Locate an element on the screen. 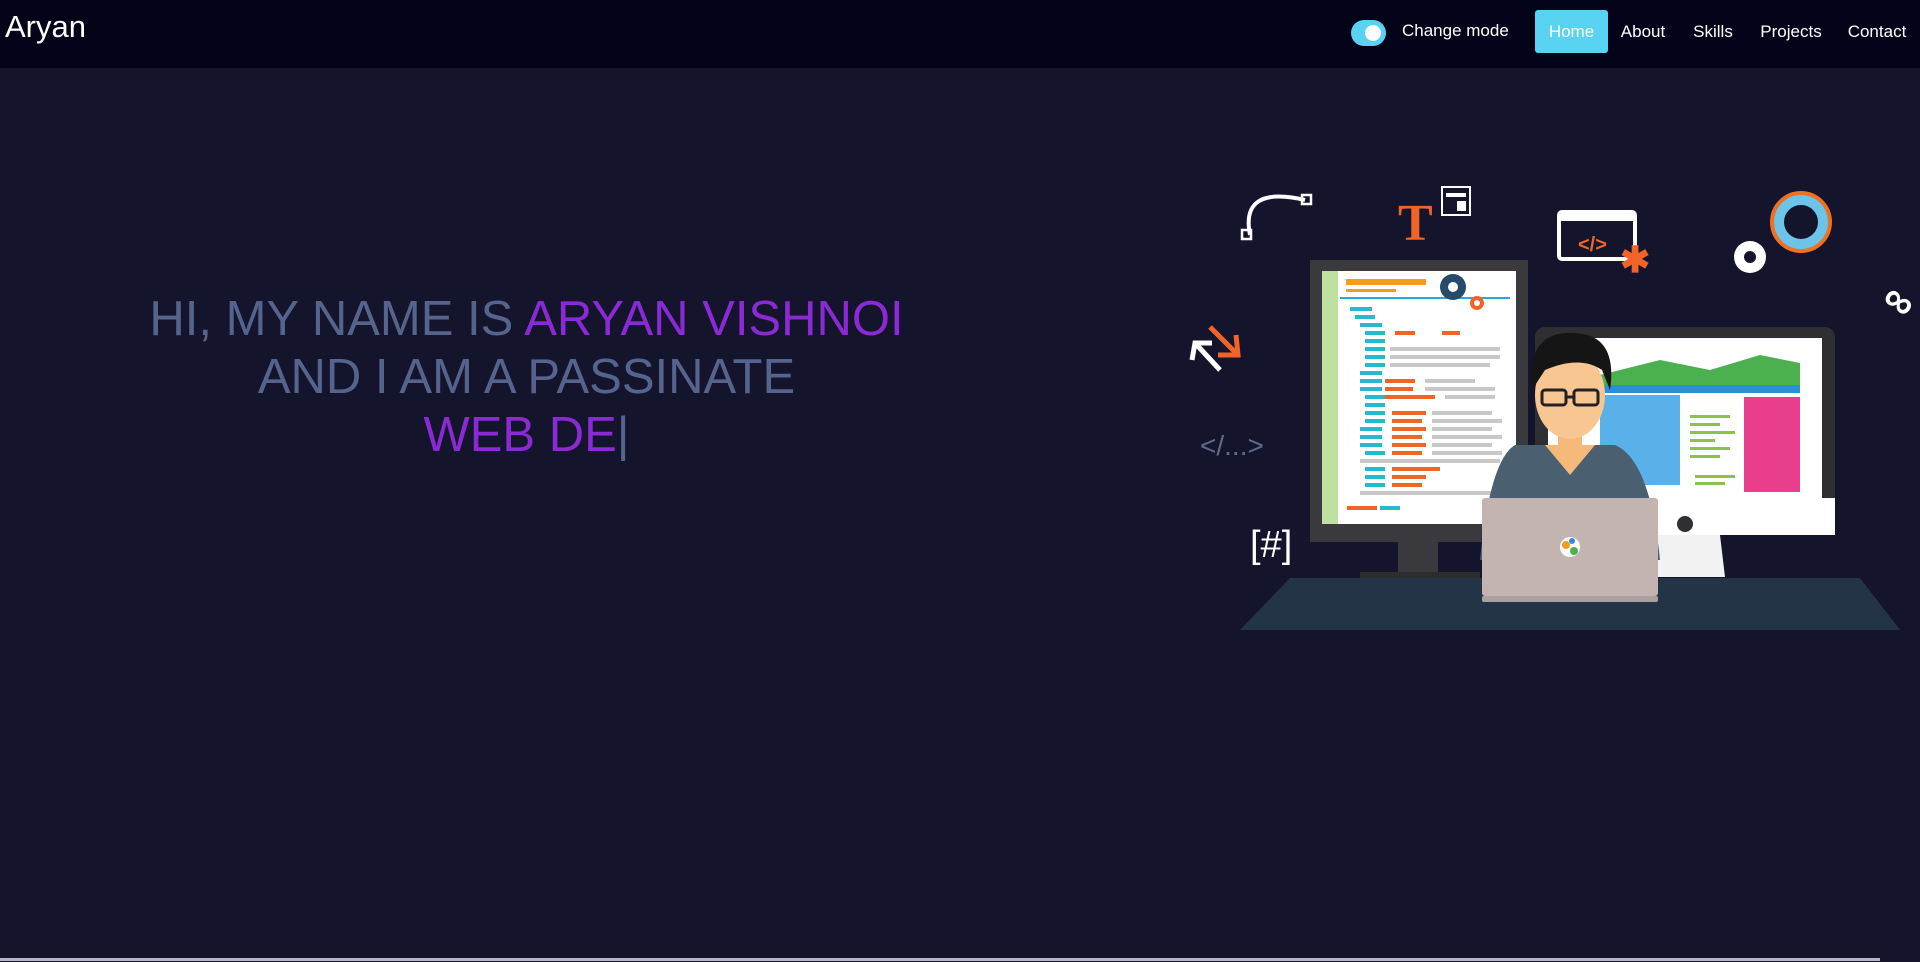 The image size is (1920, 962). hash-tag-icon: [#] is located at coordinates (1271, 545).